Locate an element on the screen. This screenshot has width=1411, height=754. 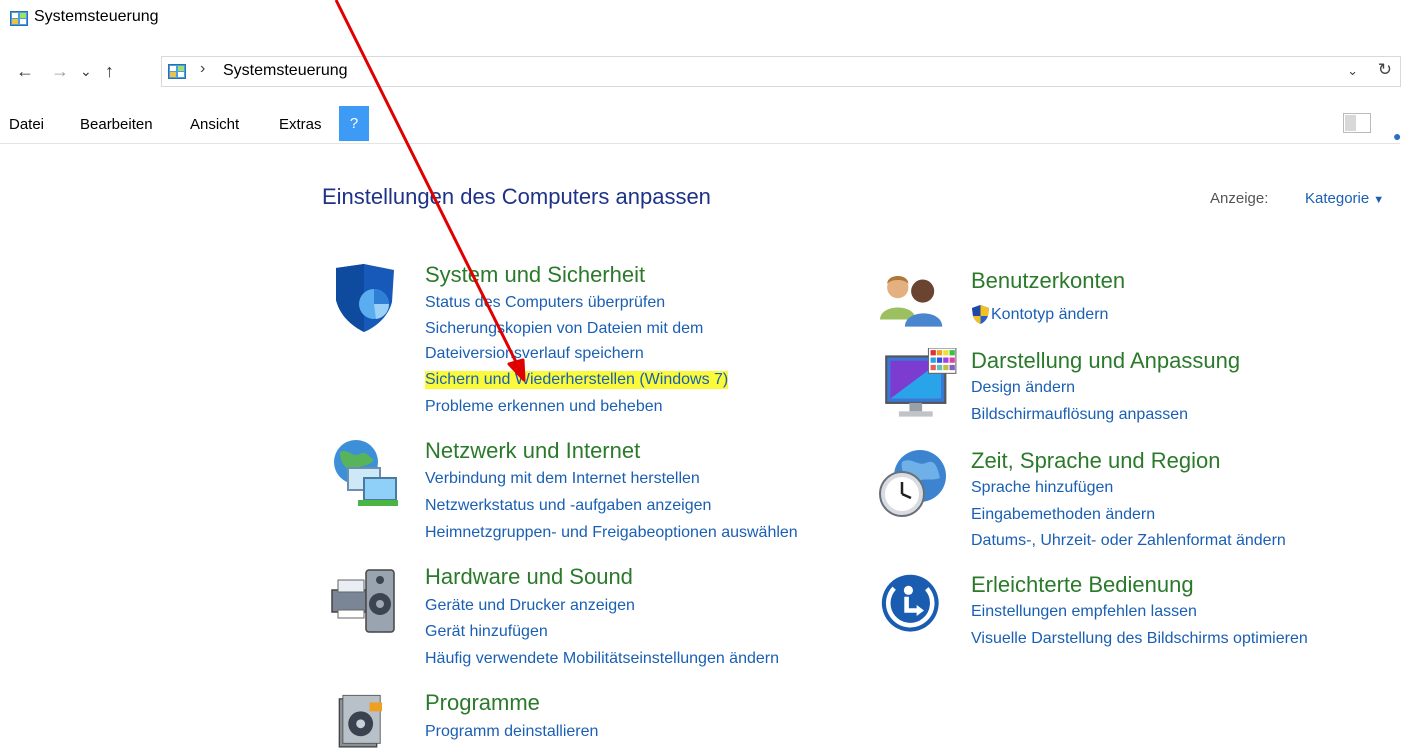
help-icon: ● is located at coordinates (1397, 136).